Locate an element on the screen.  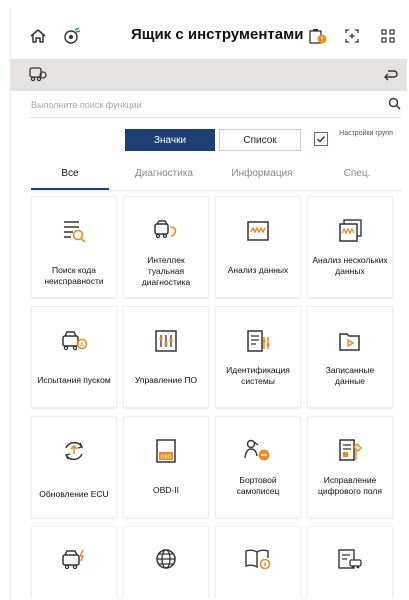
smart-diagnosis-icon is located at coordinates (166, 231).